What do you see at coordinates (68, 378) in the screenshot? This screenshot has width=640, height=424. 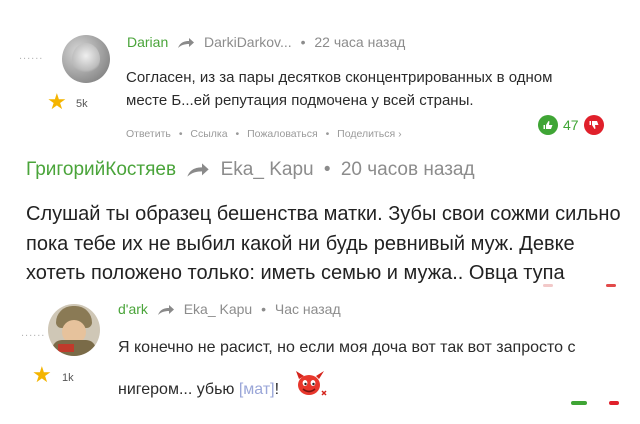 I see `user-rating: 1k` at bounding box center [68, 378].